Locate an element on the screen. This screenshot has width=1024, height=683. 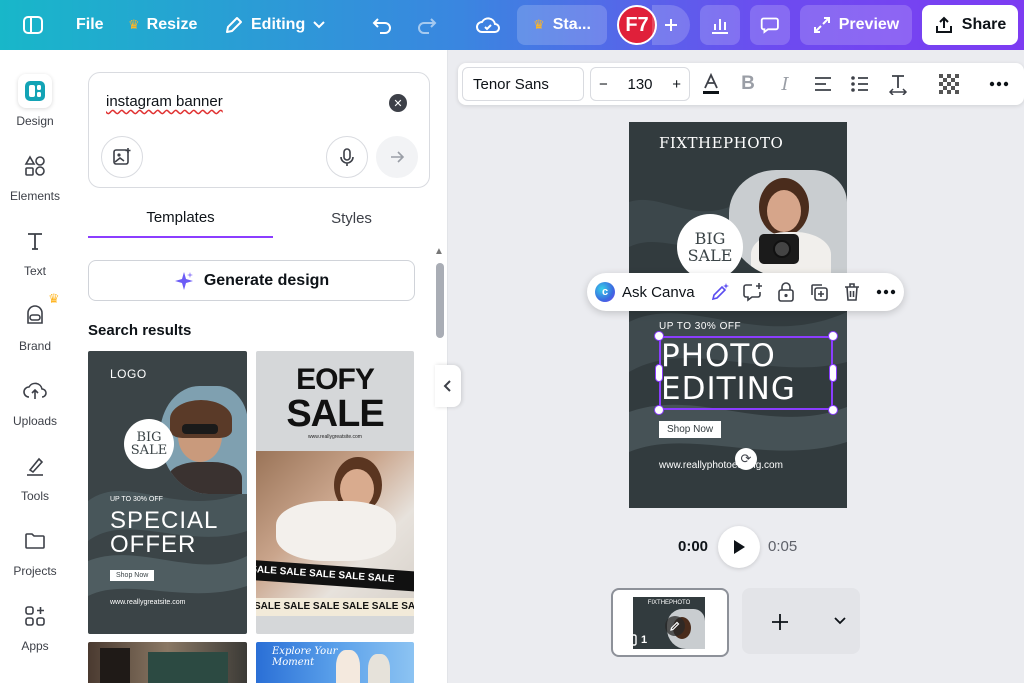
chevron-left-icon is located at coordinates (447, 386).